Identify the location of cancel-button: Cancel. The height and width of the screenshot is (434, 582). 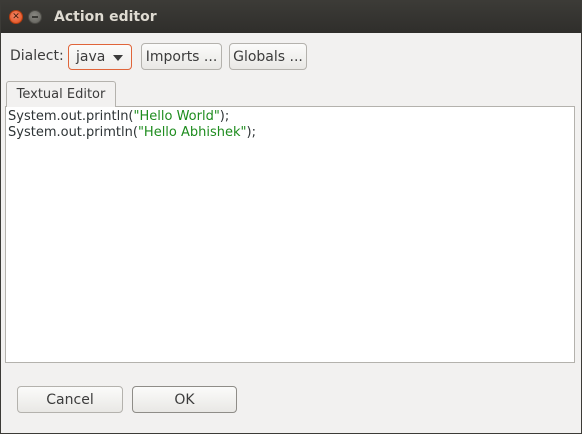
(70, 399).